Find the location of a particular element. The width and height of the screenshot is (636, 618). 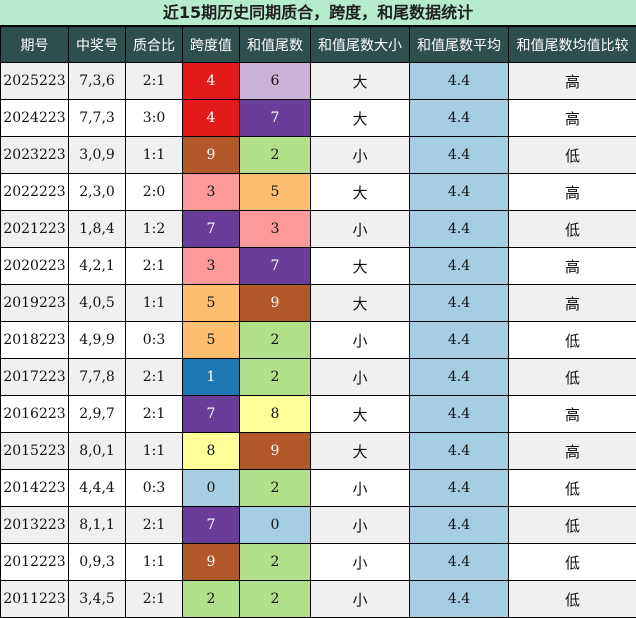

period-cell: 2019223 is located at coordinates (35, 303).